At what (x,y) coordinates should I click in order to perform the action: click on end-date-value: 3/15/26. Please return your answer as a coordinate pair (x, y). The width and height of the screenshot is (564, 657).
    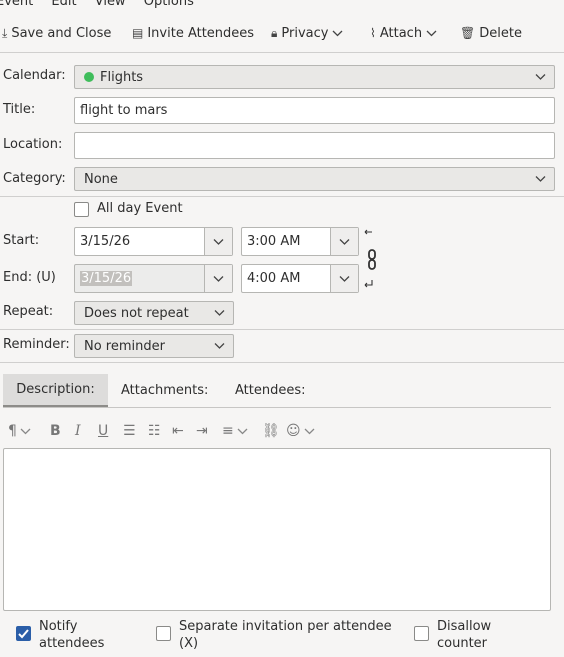
    Looking at the image, I should click on (139, 278).